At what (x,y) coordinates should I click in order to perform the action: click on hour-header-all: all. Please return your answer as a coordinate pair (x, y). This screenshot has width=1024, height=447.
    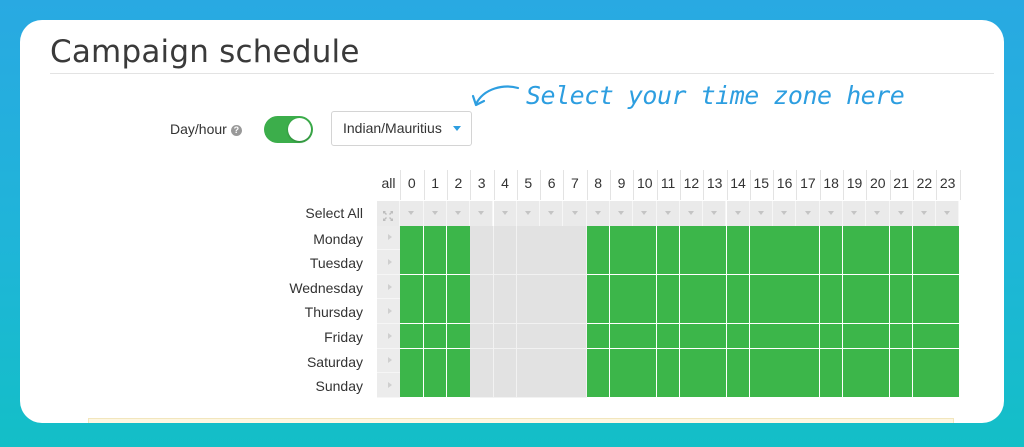
    Looking at the image, I should click on (388, 183).